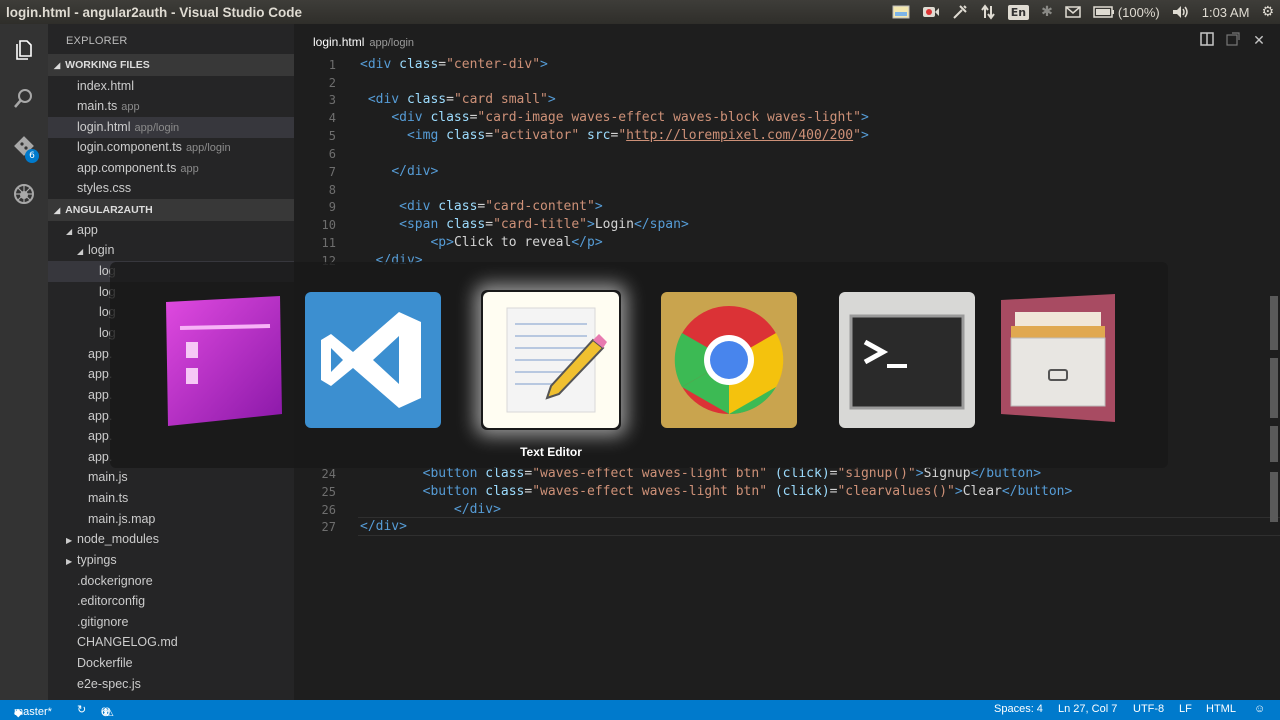 The height and width of the screenshot is (720, 1280). What do you see at coordinates (1018, 12) in the screenshot?
I see `keyboard-layout-indicator: En` at bounding box center [1018, 12].